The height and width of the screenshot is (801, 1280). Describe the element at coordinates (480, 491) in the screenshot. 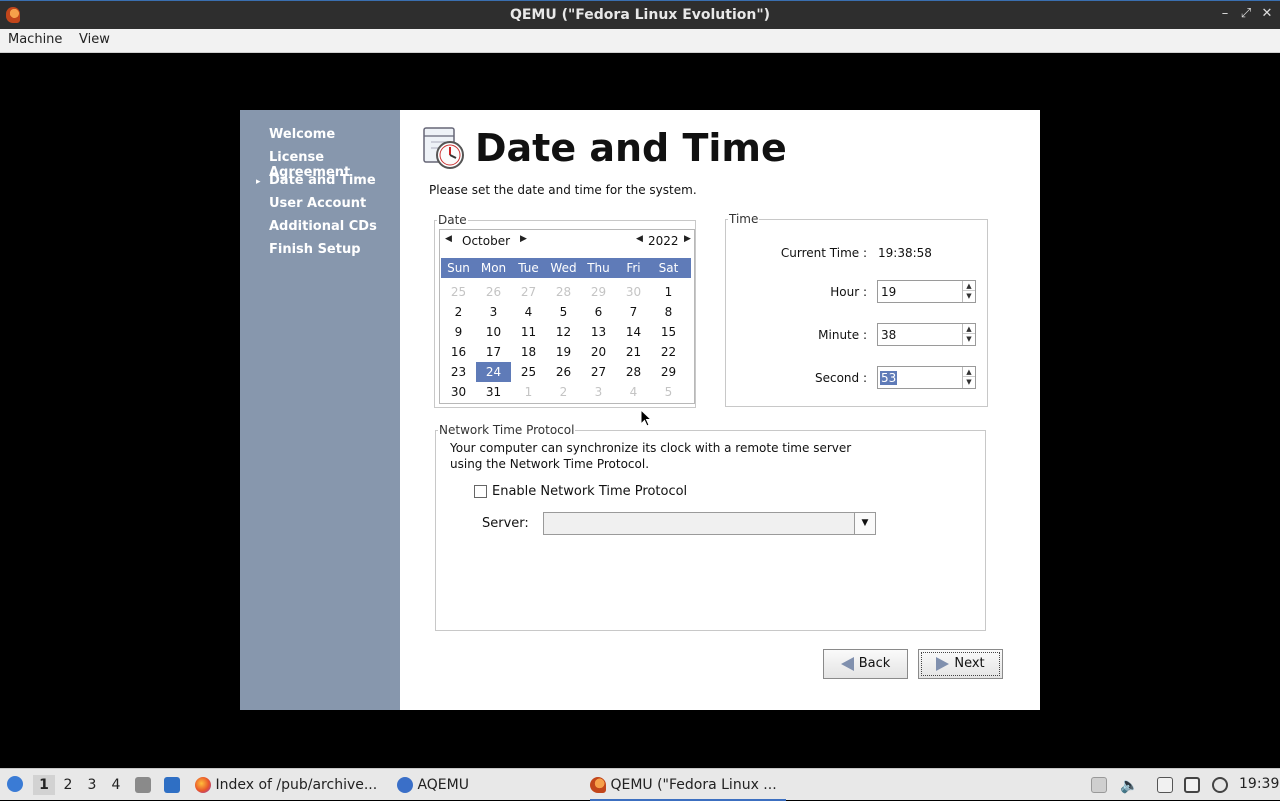

I see `enable-ntp-checkbox` at that location.